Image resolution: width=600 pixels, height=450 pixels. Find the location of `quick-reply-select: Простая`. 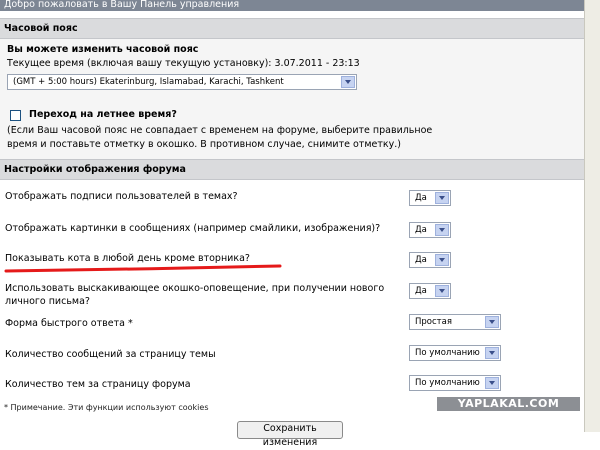

quick-reply-select: Простая is located at coordinates (455, 322).